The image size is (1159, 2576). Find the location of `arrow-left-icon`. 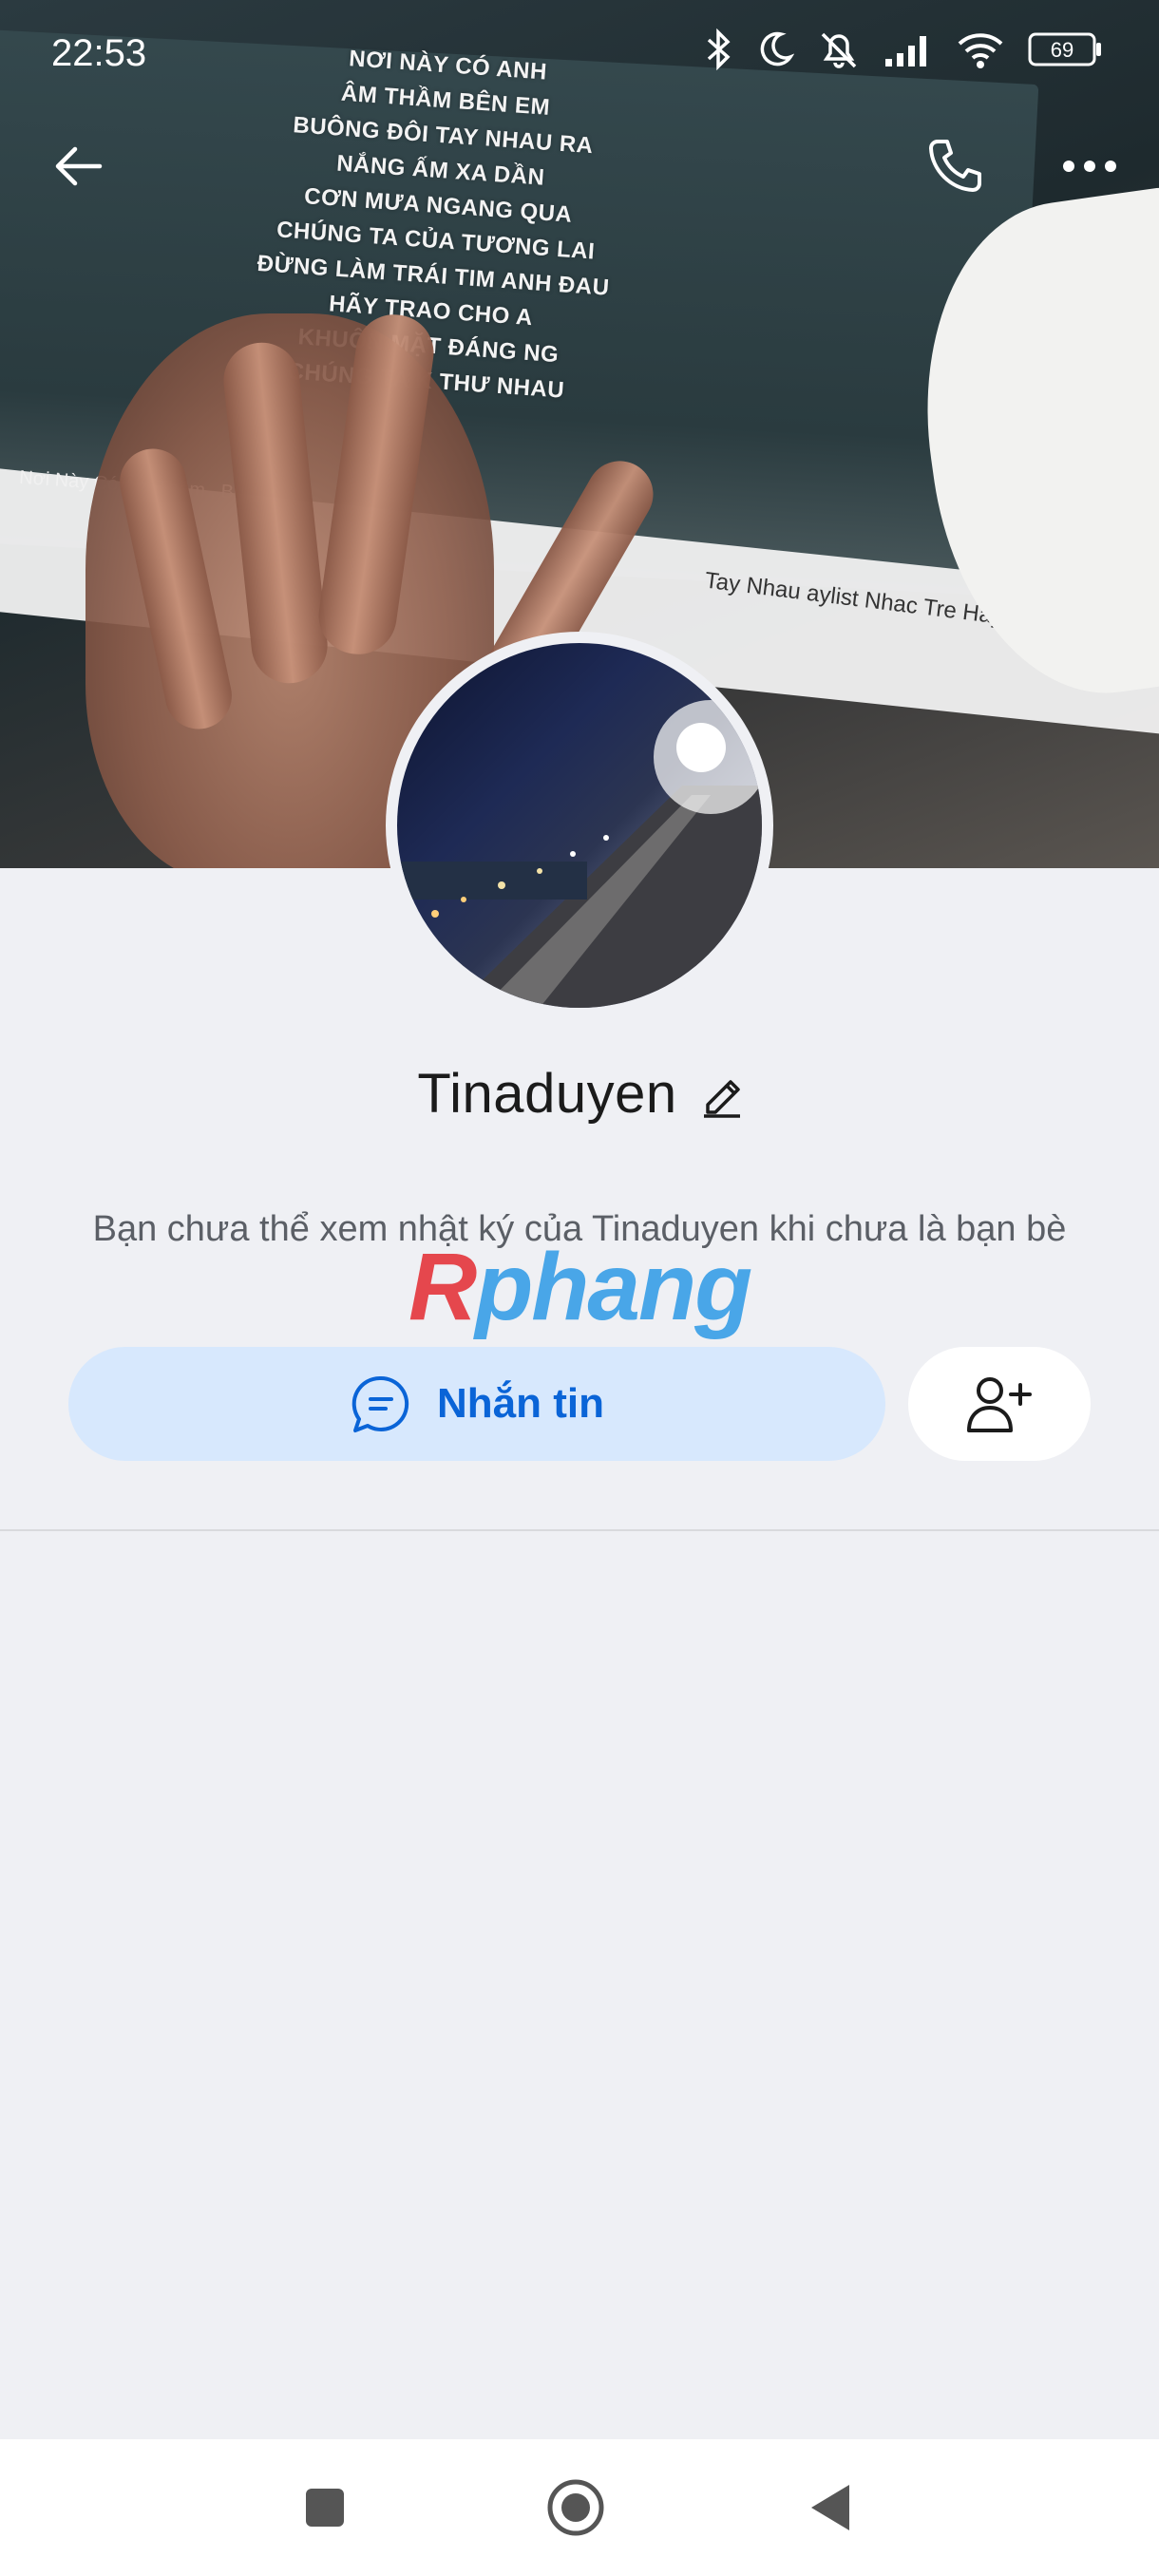

arrow-left-icon is located at coordinates (79, 166).